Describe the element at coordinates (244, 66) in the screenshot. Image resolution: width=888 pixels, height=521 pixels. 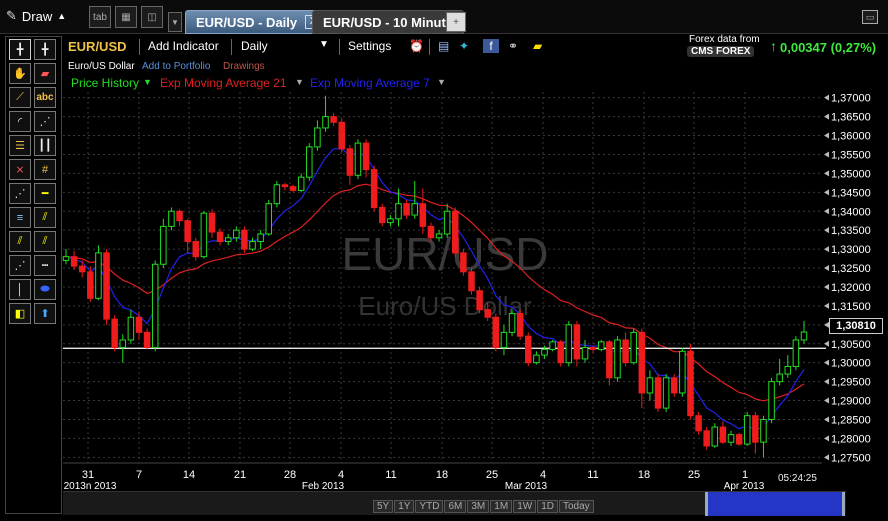
I see `drawings-link: Drawings` at that location.